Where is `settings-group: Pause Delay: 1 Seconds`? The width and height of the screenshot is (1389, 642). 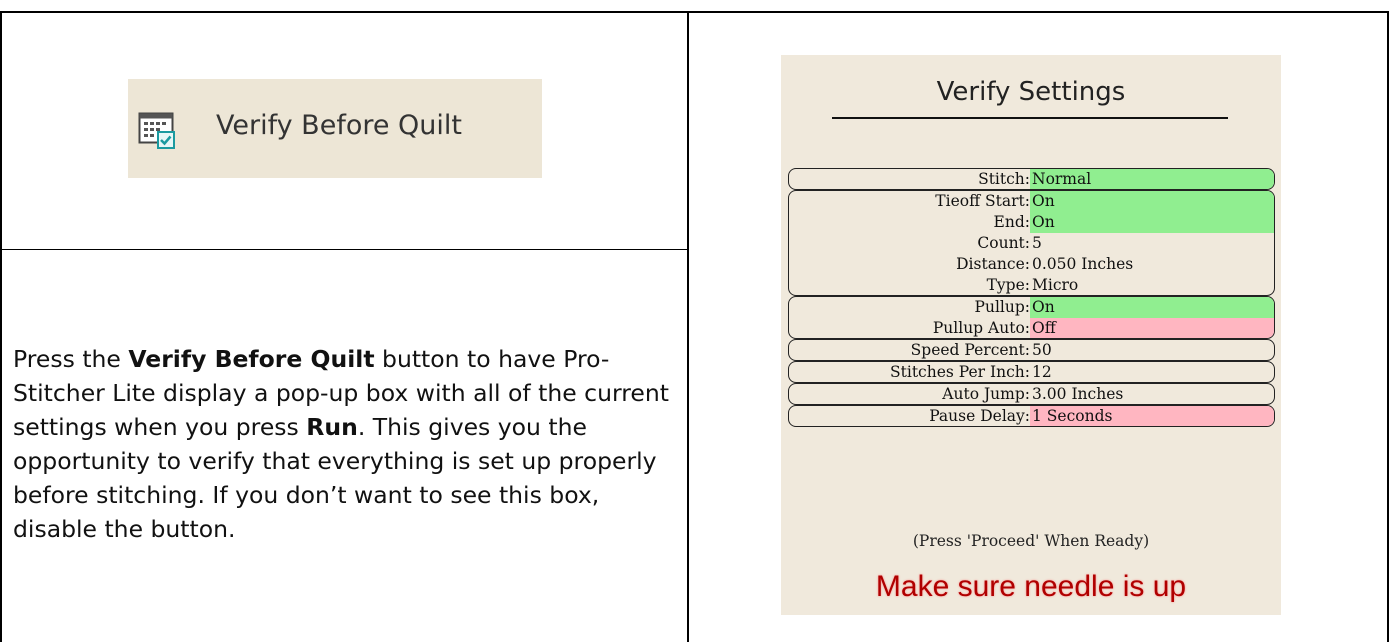
settings-group: Pause Delay: 1 Seconds is located at coordinates (1031, 416).